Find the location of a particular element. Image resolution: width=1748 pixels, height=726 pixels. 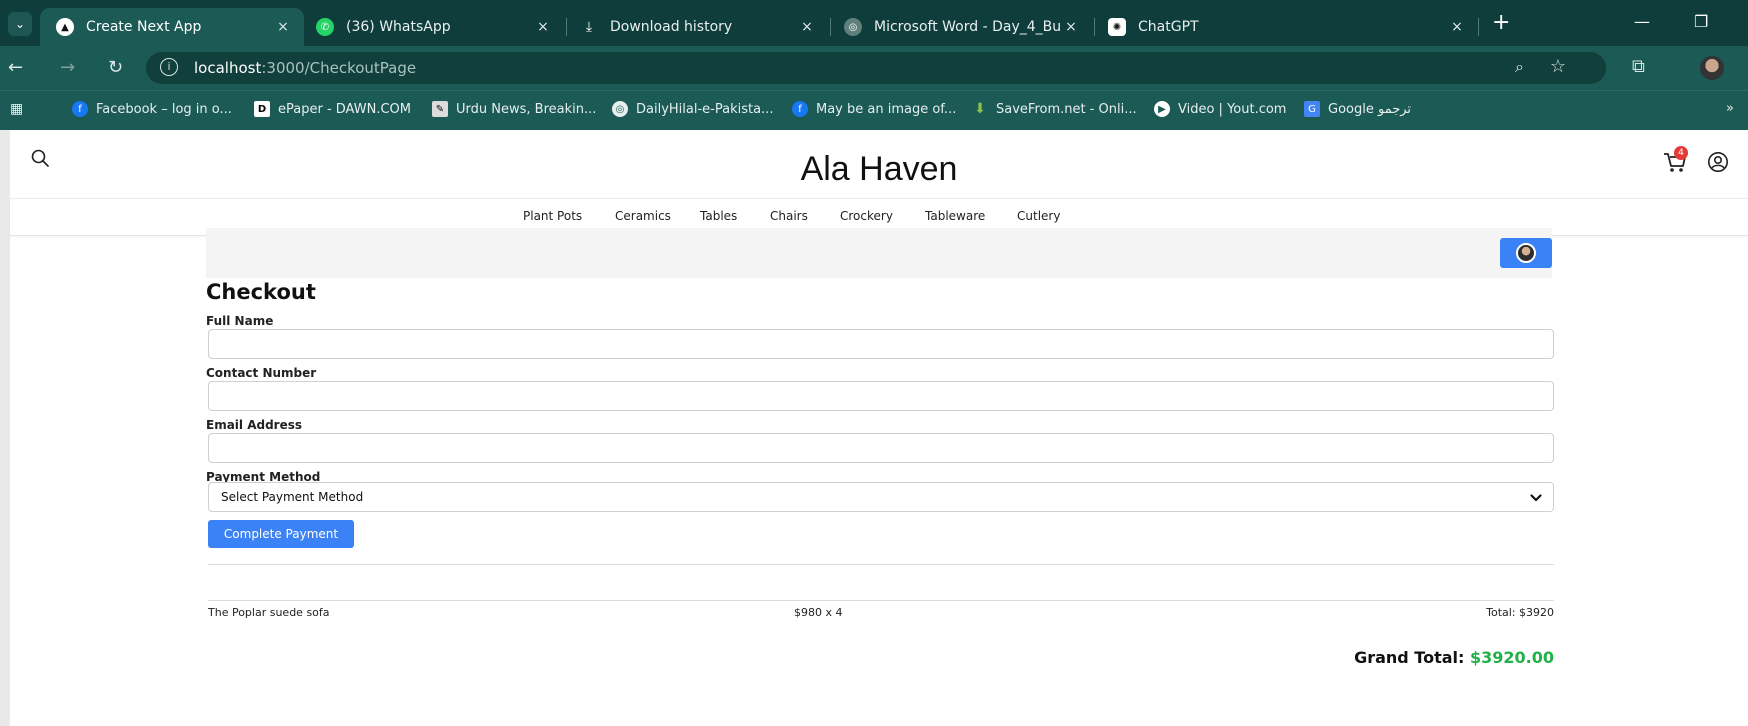

extensions-icon: ⧉ is located at coordinates (1638, 66).